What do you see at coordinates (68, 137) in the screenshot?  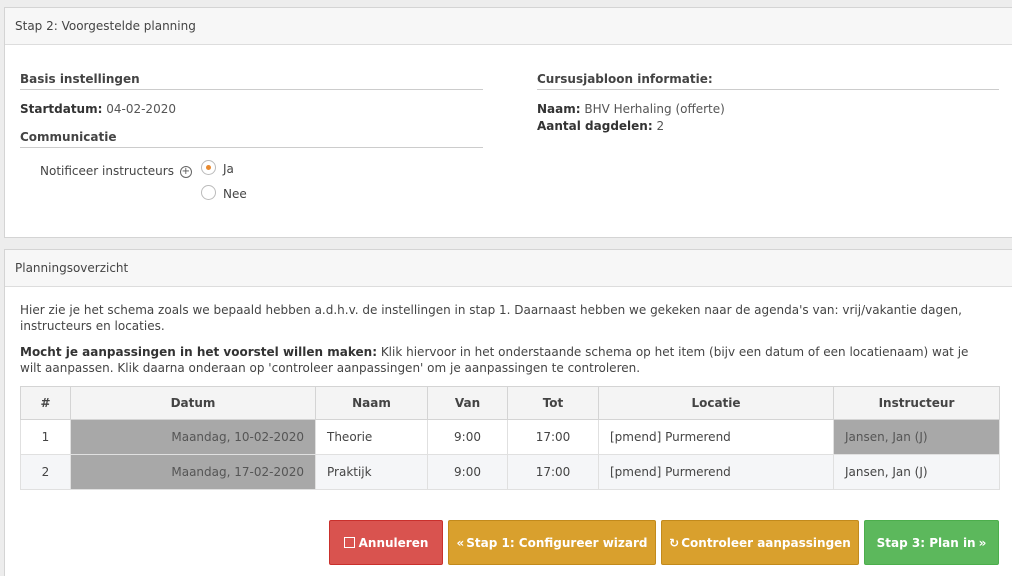 I see `communicatie-title: Communicatie` at bounding box center [68, 137].